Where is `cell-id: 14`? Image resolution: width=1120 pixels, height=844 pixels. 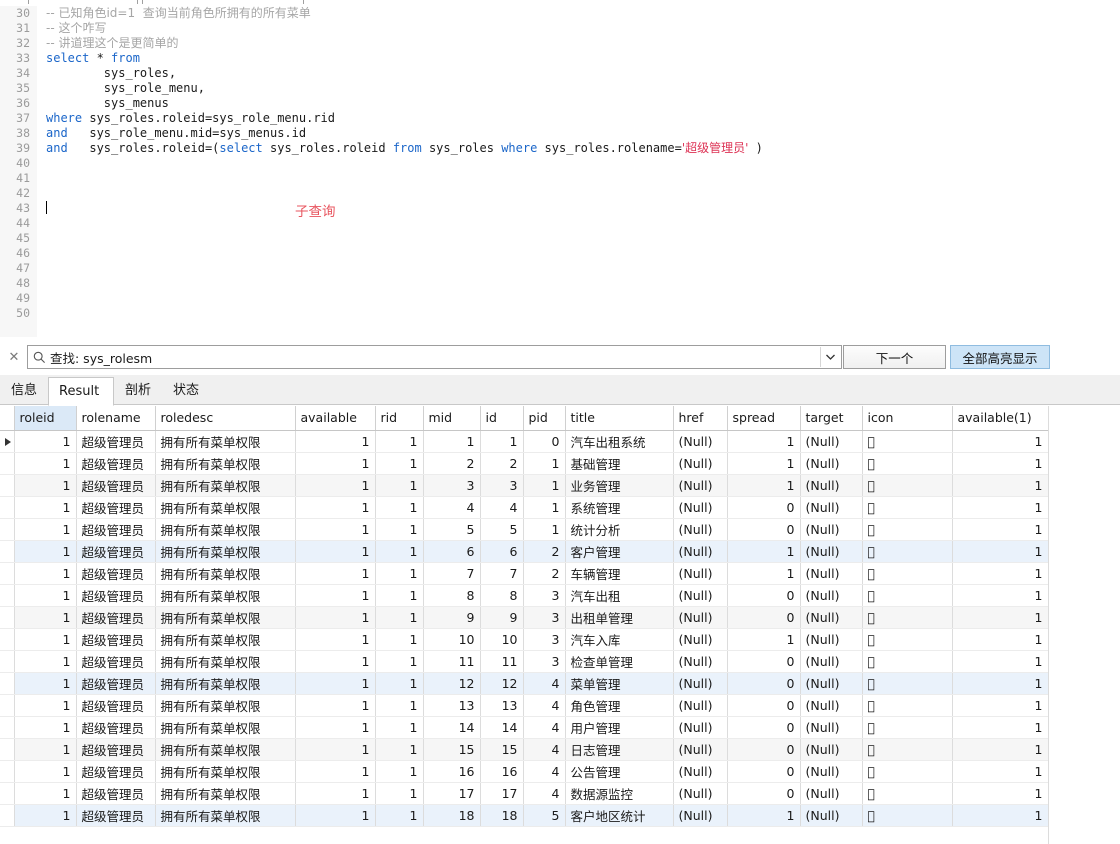
cell-id: 14 is located at coordinates (502, 727).